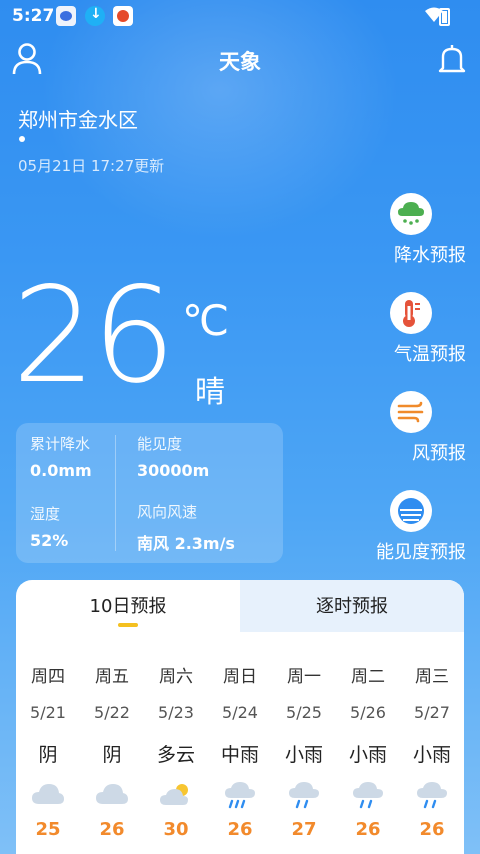  What do you see at coordinates (49, 540) in the screenshot?
I see `humidity-value: 52%` at bounding box center [49, 540].